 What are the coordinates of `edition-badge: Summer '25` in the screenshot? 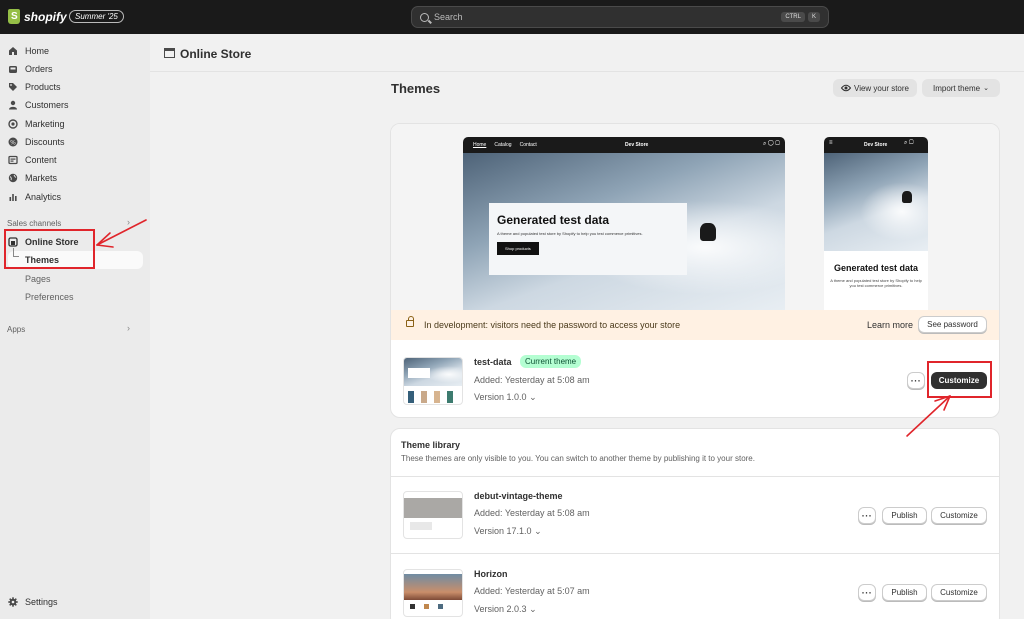 It's located at (96, 16).